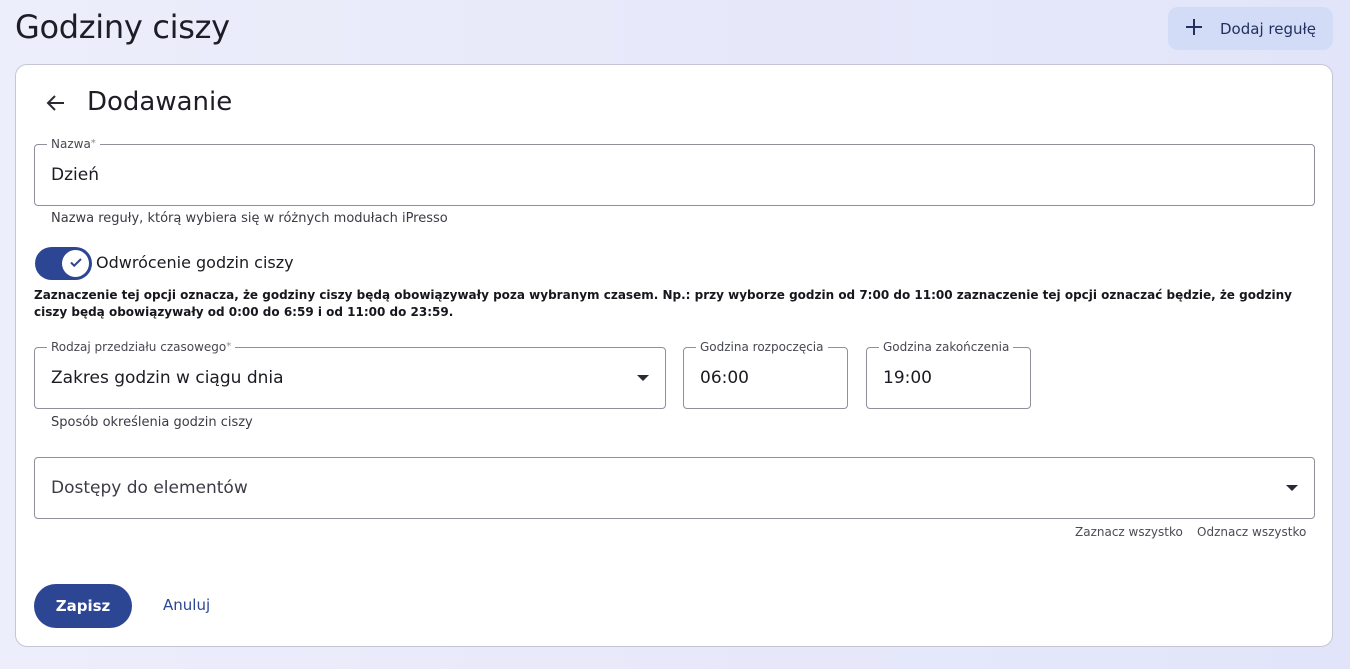 Image resolution: width=1350 pixels, height=669 pixels. What do you see at coordinates (762, 347) in the screenshot?
I see `start-time-label: Godzina rozpoczęcia` at bounding box center [762, 347].